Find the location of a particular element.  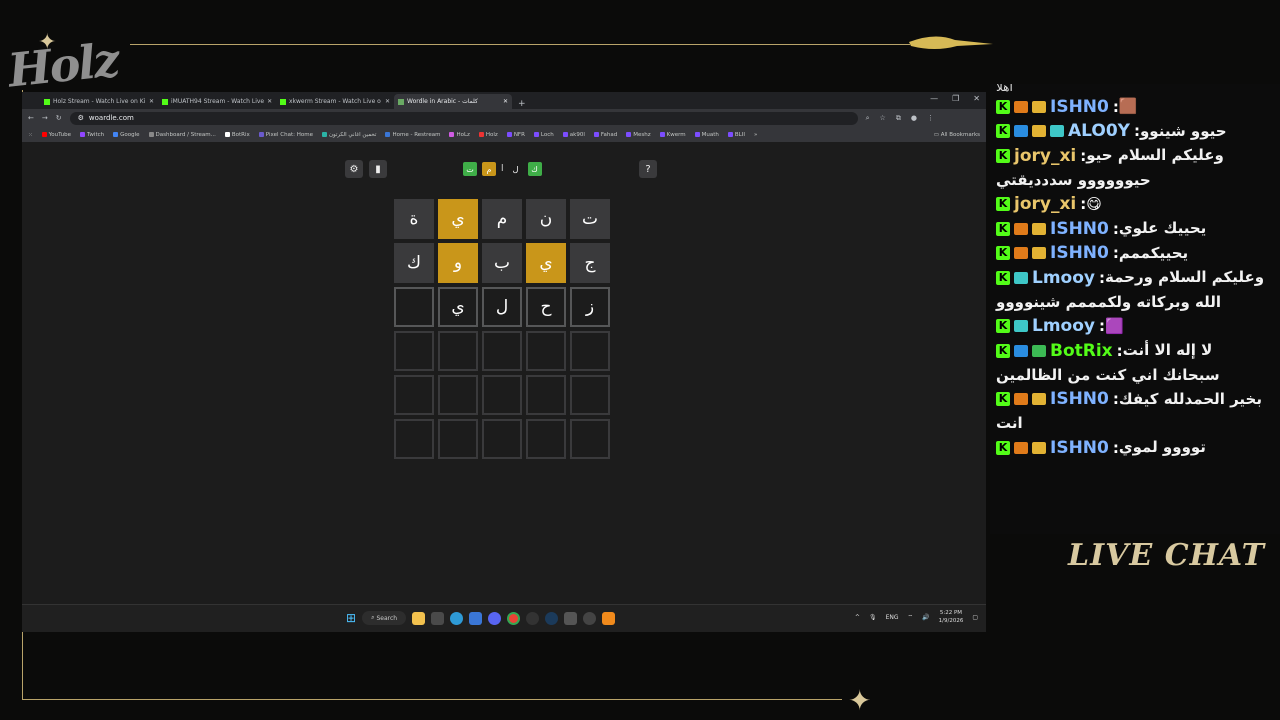

app-icon is located at coordinates (590, 618).